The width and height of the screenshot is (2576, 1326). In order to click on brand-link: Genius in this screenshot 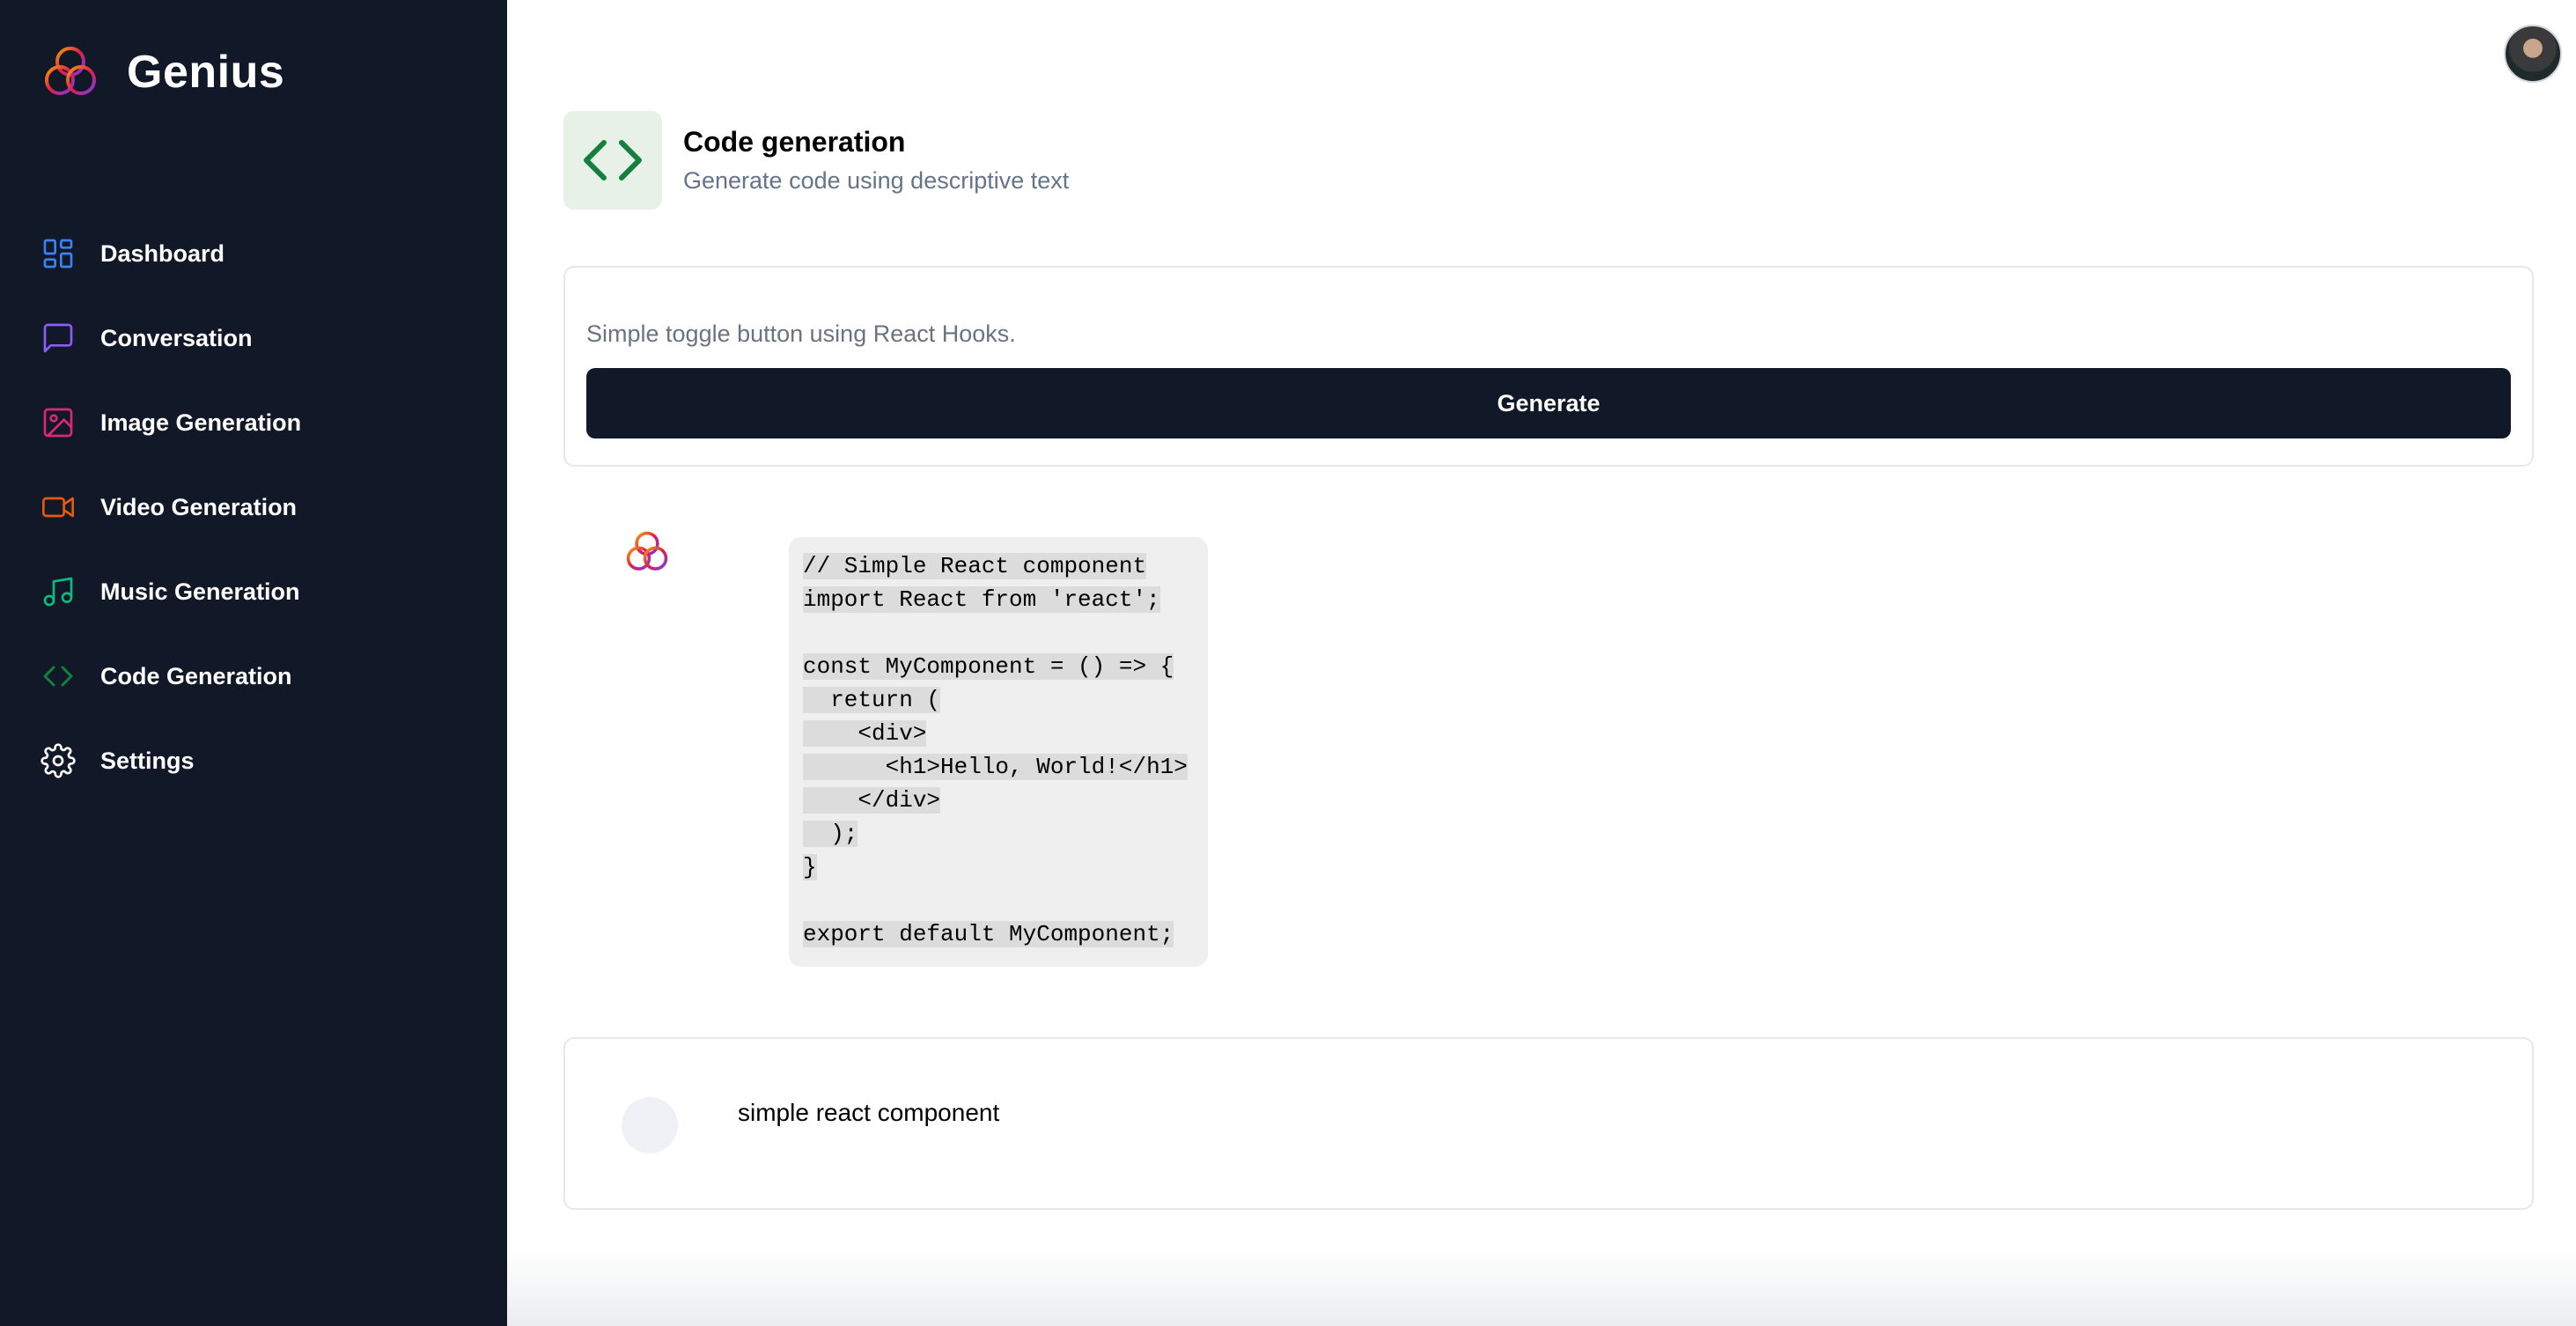, I will do `click(162, 72)`.